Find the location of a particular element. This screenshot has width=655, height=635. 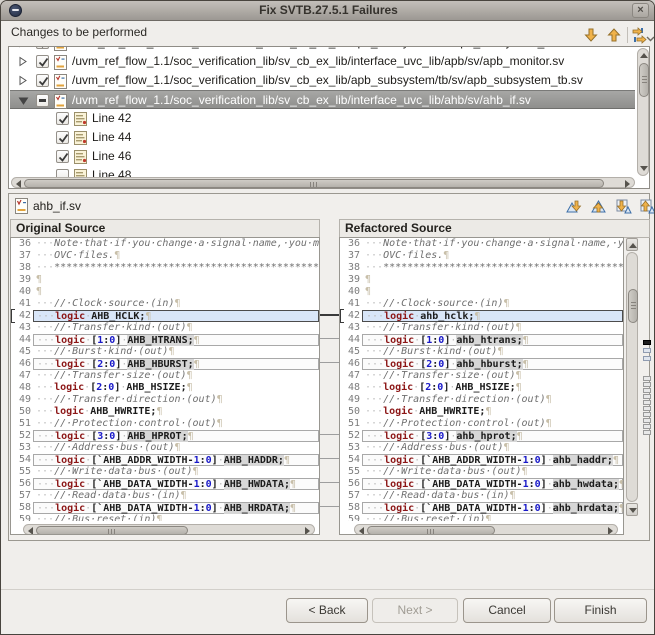

original-hscrollbar is located at coordinates (169, 529).